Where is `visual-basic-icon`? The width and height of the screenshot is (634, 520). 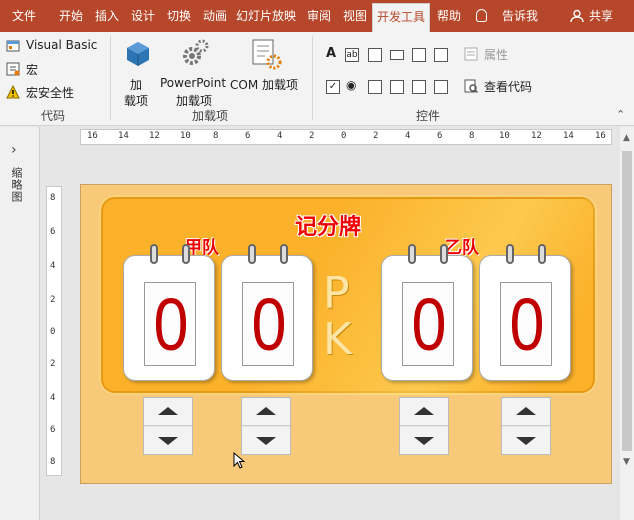 visual-basic-icon is located at coordinates (13, 46).